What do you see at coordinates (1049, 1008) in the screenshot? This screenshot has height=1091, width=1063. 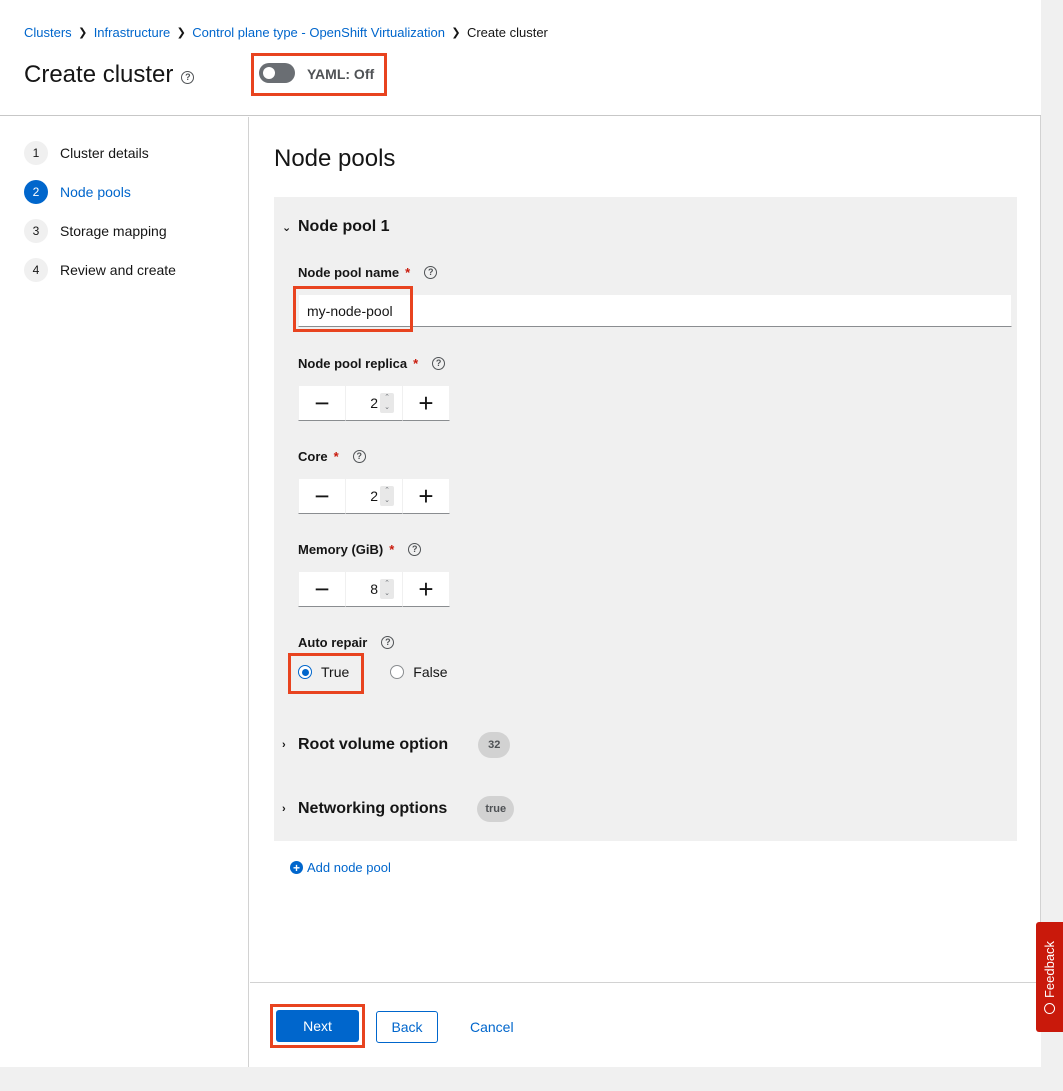 I see `feedback-icon` at bounding box center [1049, 1008].